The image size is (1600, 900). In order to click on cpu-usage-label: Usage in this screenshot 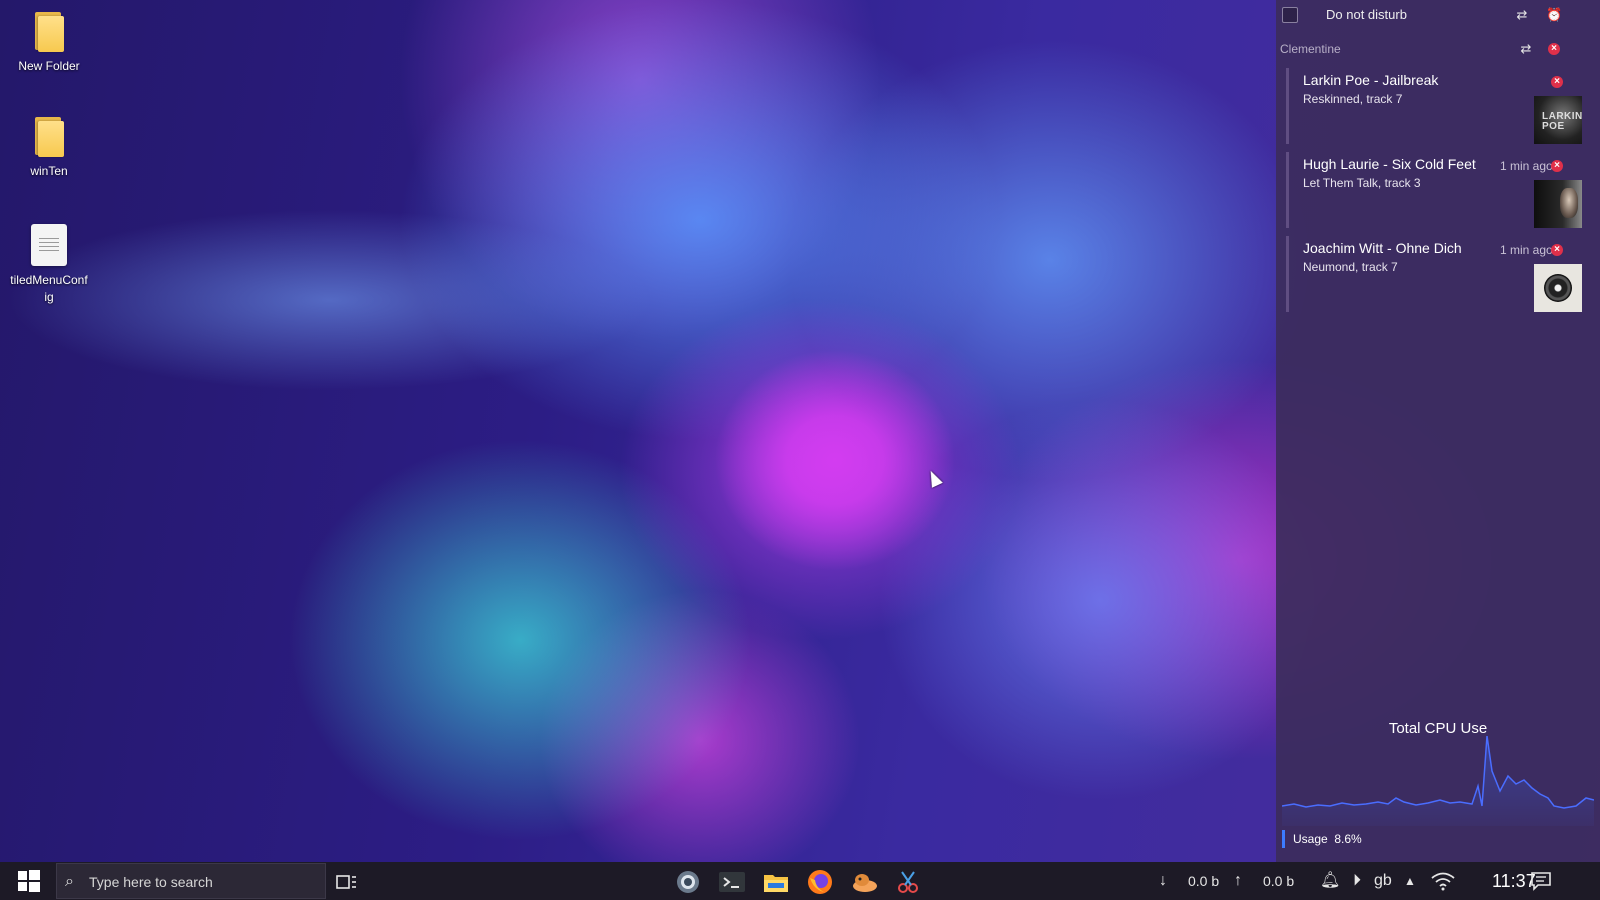, I will do `click(1310, 839)`.